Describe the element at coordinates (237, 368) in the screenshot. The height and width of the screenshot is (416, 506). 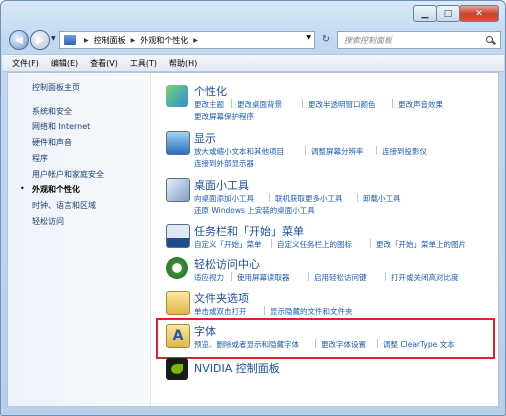
I see `category-title-nvidia: NVIDIA 控制面板` at that location.